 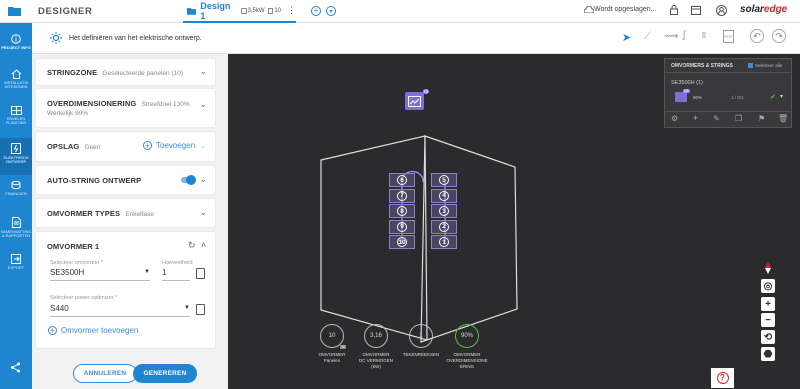 What do you see at coordinates (444, 195) in the screenshot?
I see `solar-module: 4` at bounding box center [444, 195].